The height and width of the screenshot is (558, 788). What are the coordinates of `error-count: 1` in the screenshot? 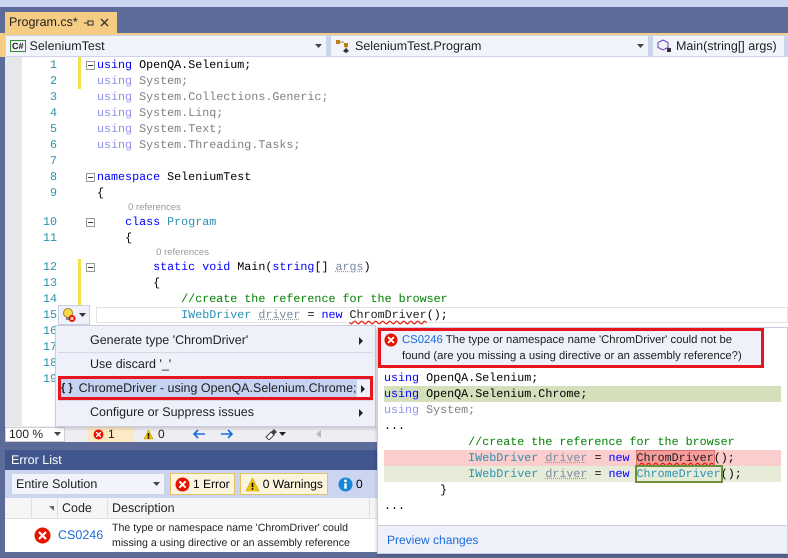 It's located at (111, 434).